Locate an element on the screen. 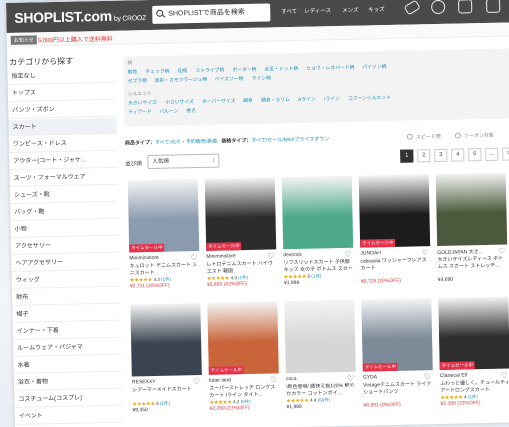 The height and width of the screenshot is (427, 509). sidebar-item: イベント is located at coordinates (68, 415).